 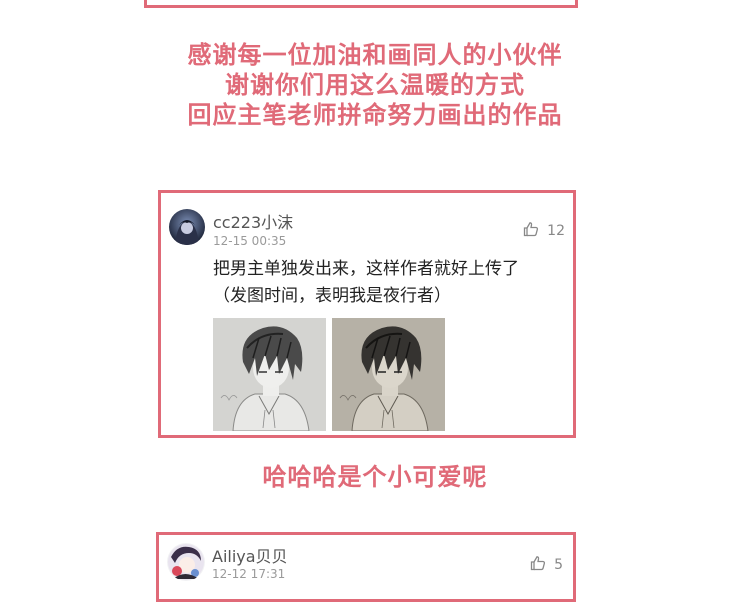 What do you see at coordinates (375, 55) in the screenshot?
I see `caption-line: 感谢每一位加油和画同人的小伙伴` at bounding box center [375, 55].